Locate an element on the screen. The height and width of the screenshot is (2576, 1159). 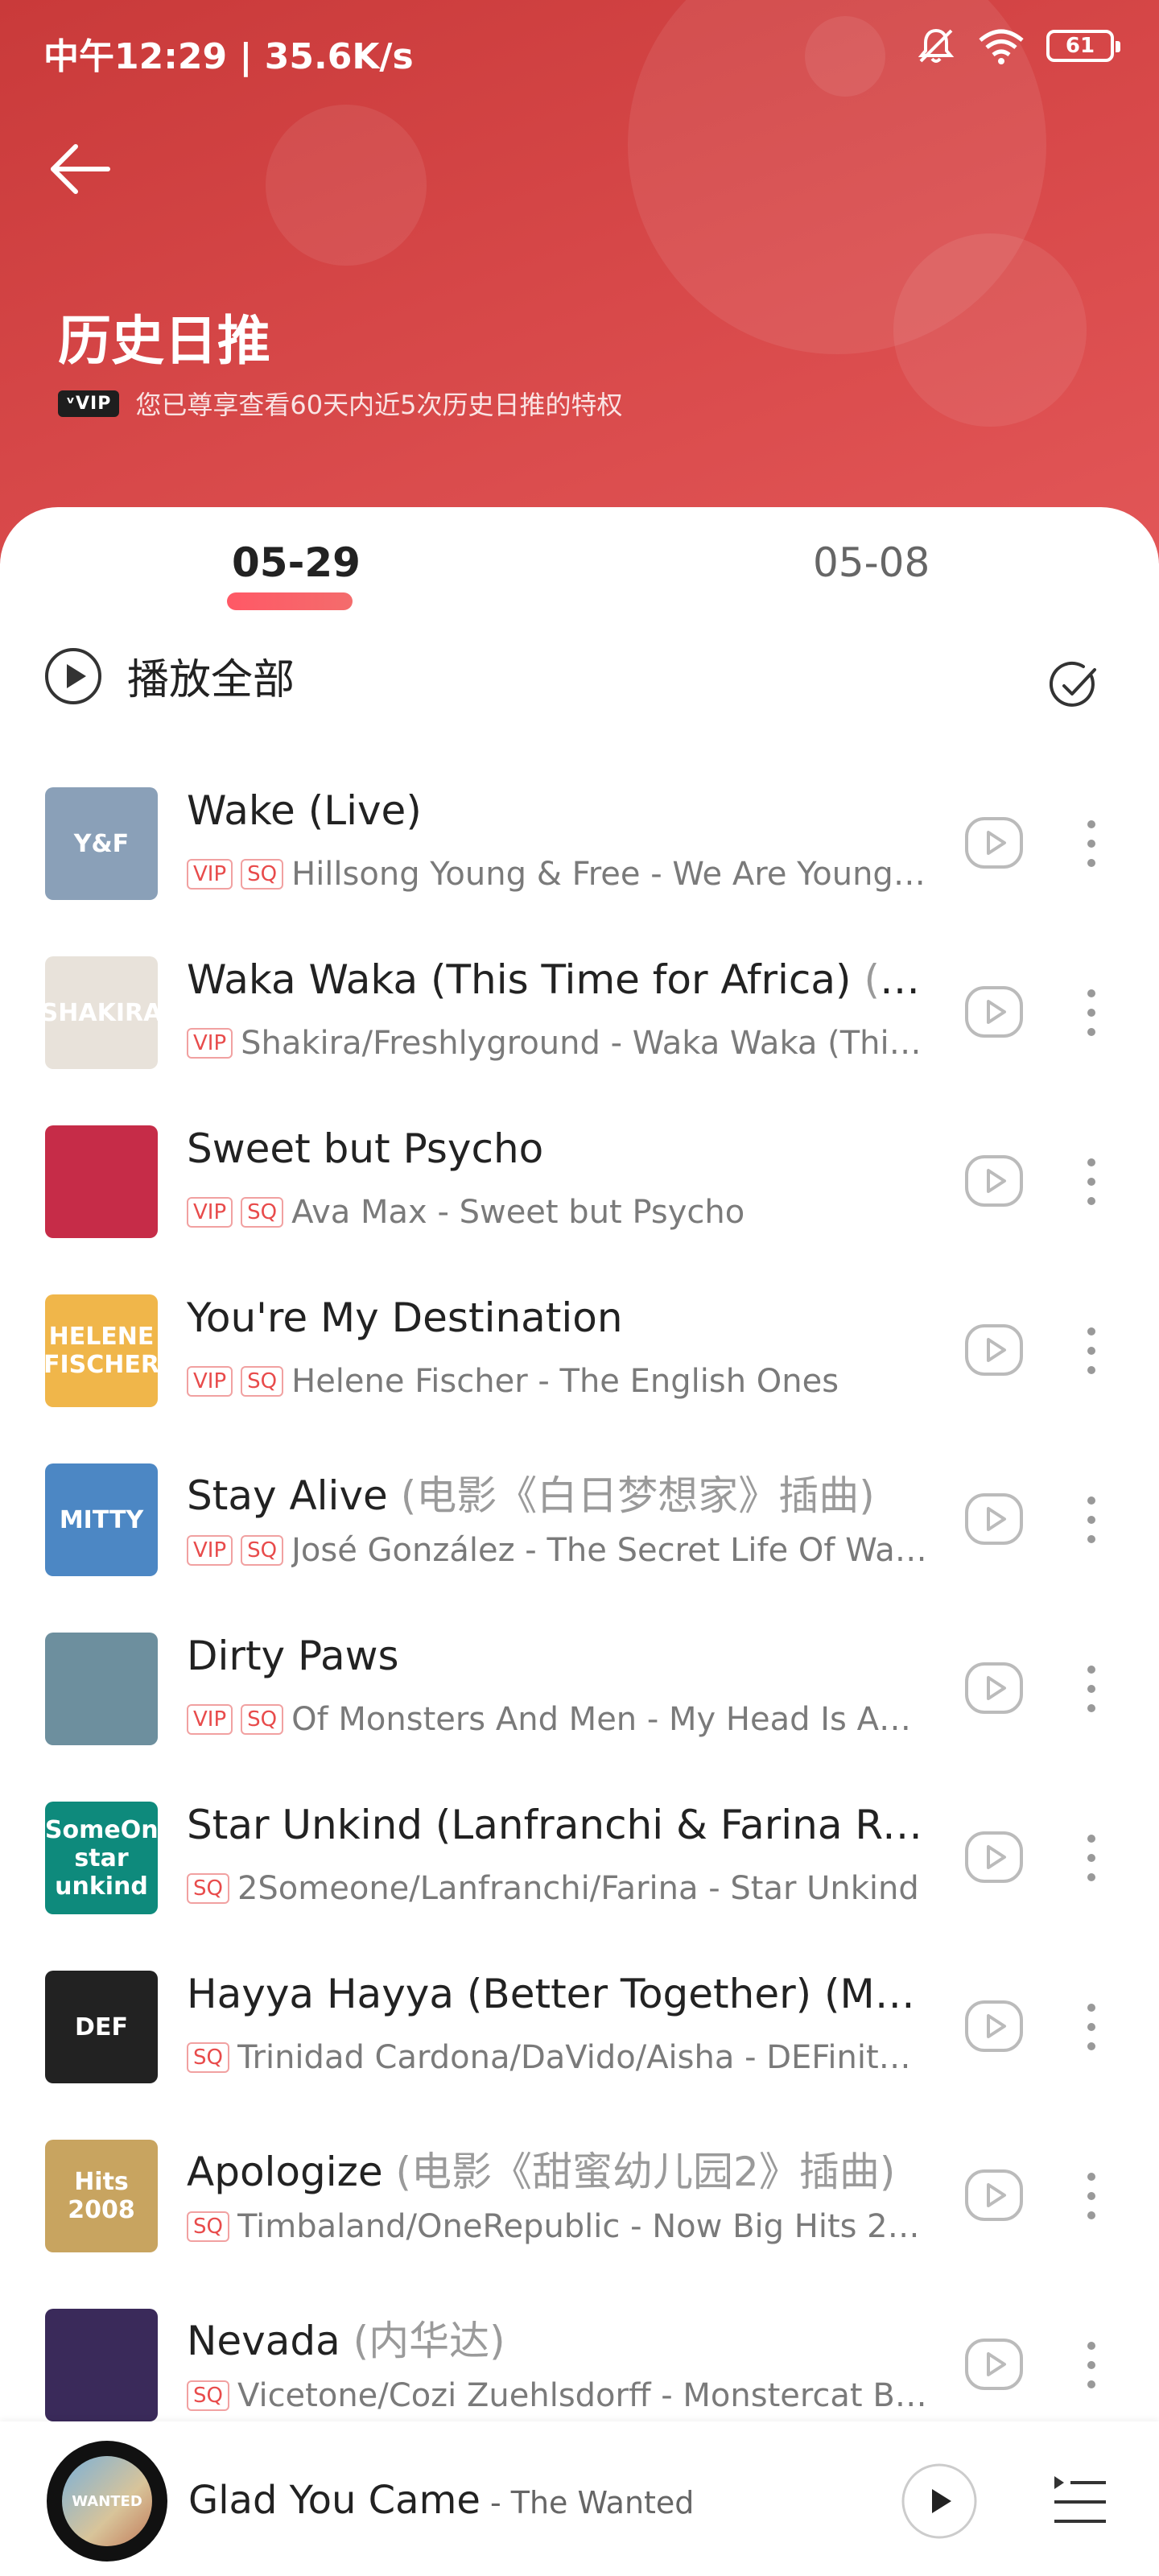
album-cover-label: SHAKIRA is located at coordinates (101, 1012).